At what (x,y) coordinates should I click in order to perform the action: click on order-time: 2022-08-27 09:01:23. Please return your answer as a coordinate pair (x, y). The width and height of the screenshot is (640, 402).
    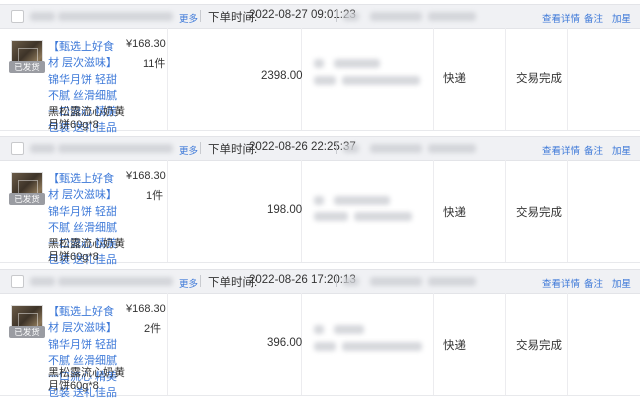
    Looking at the image, I should click on (302, 15).